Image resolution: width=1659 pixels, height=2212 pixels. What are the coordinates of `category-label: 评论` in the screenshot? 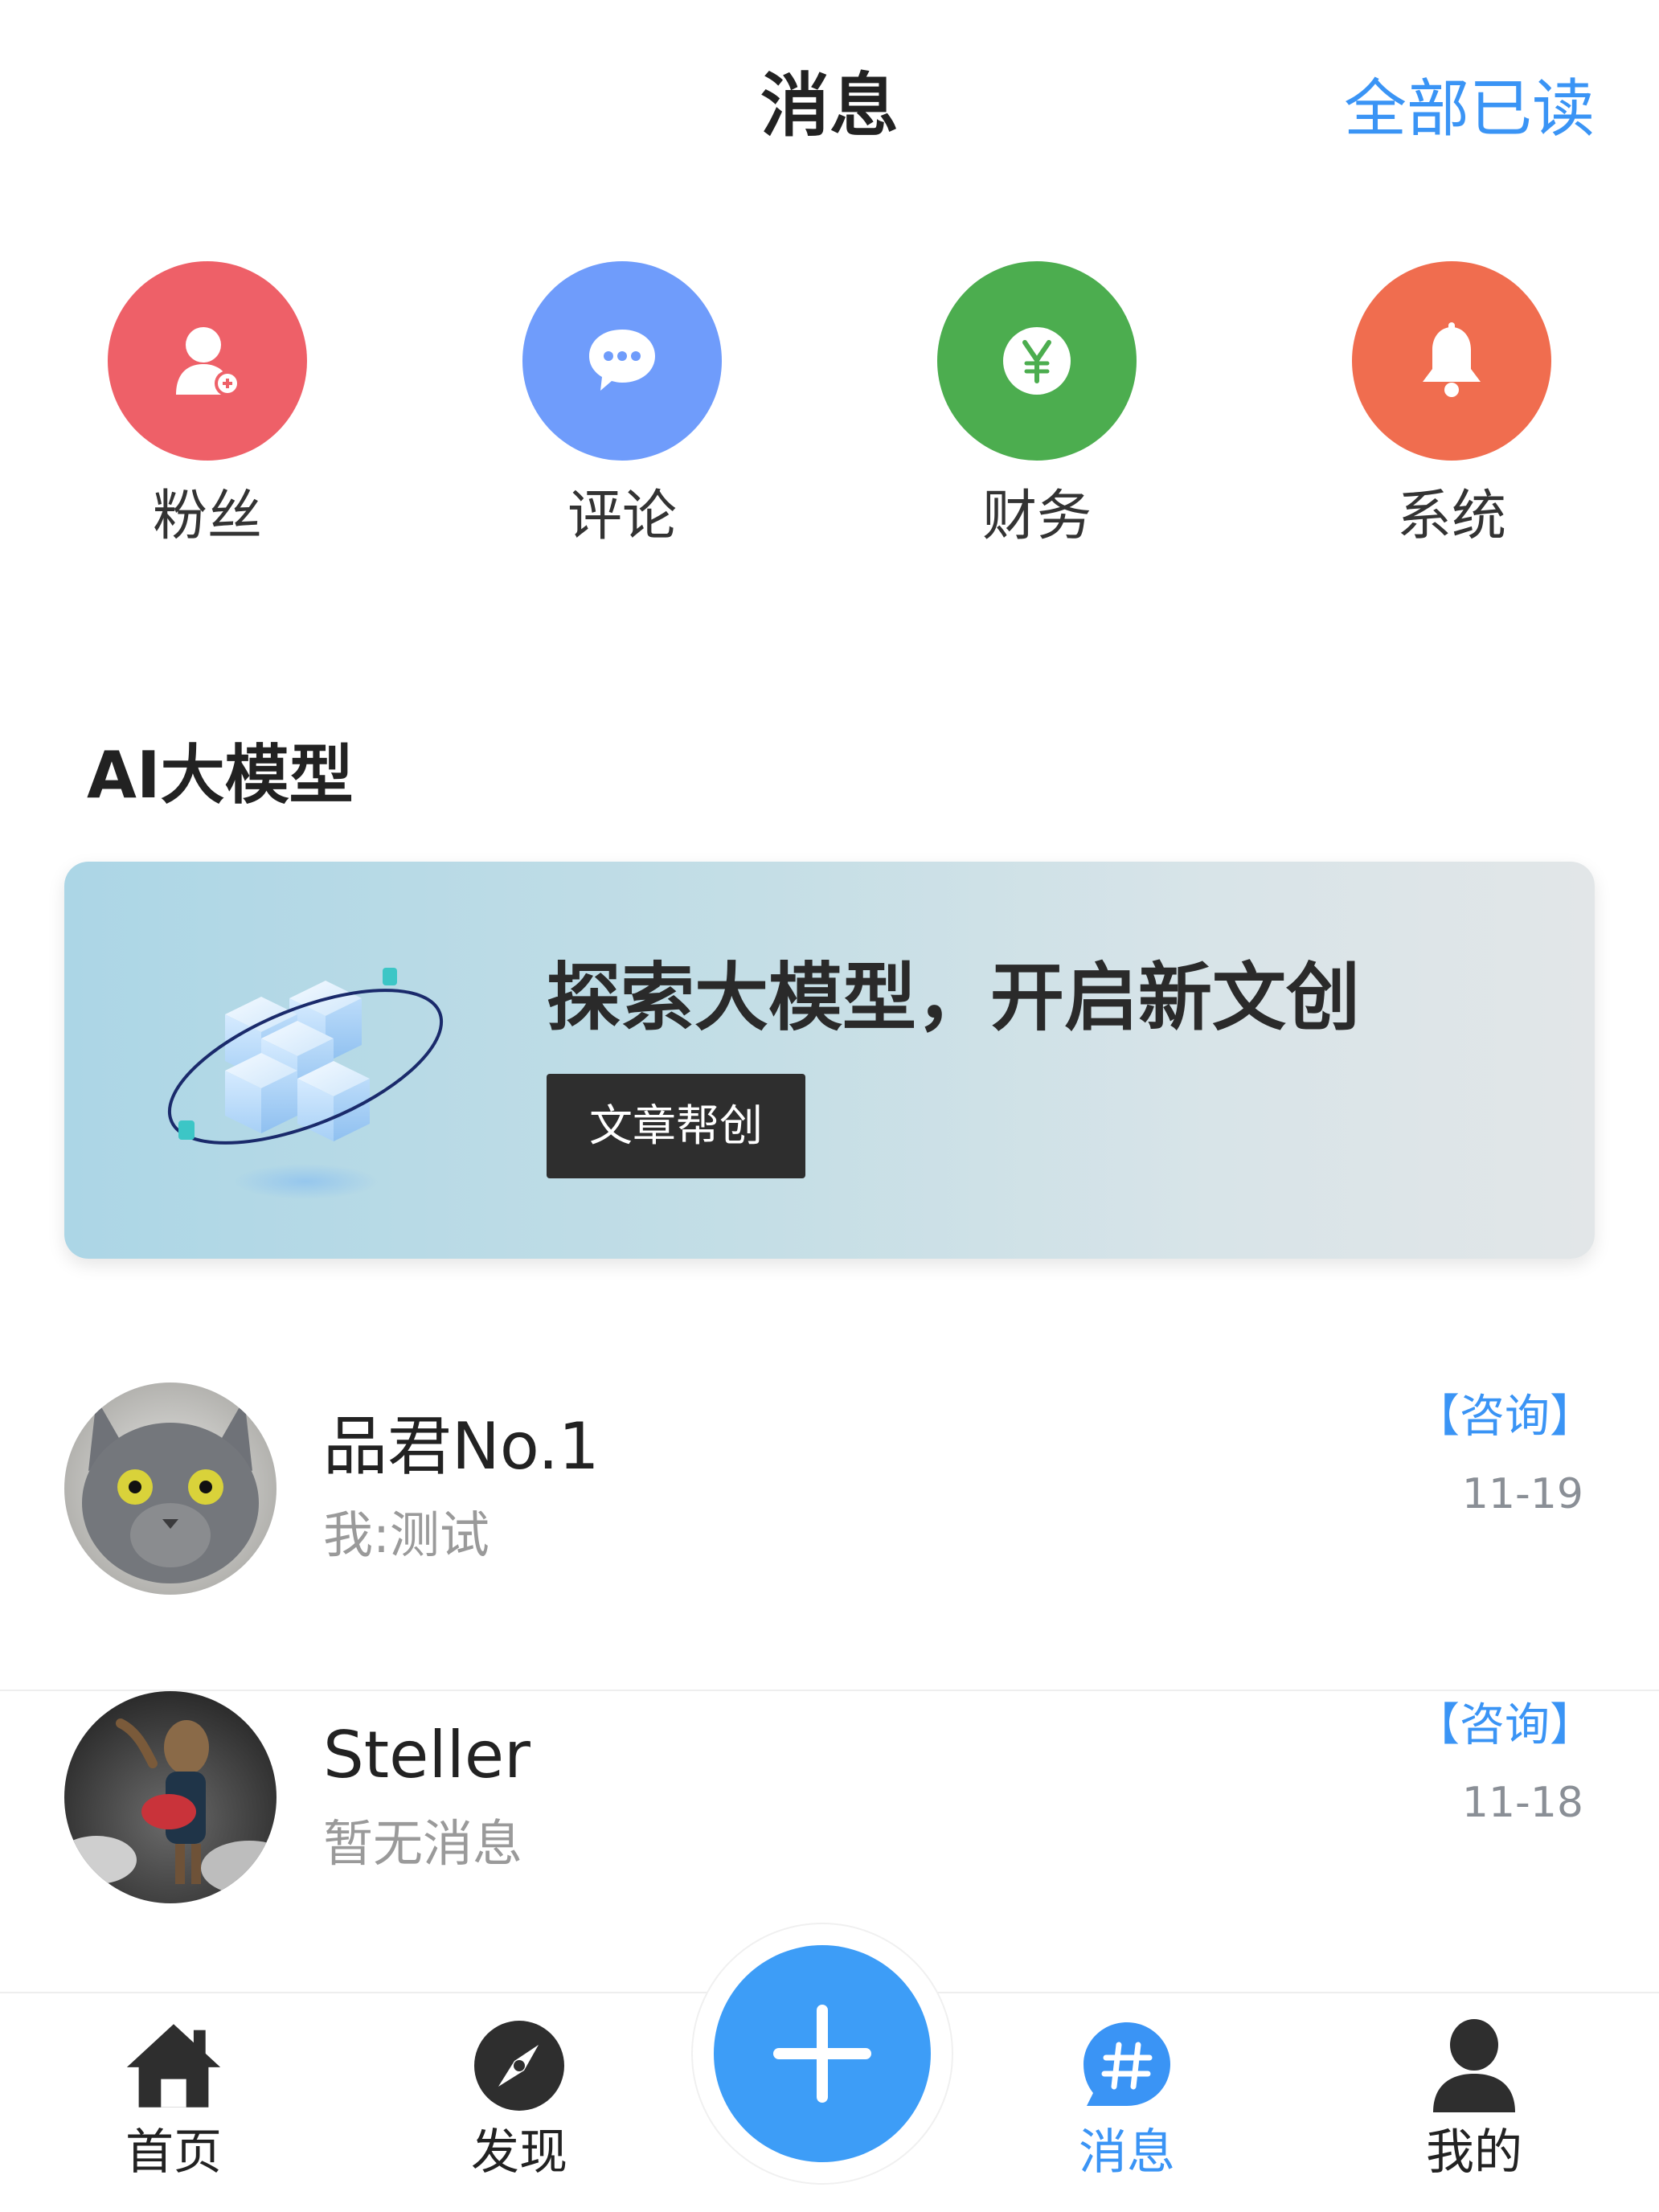 It's located at (622, 516).